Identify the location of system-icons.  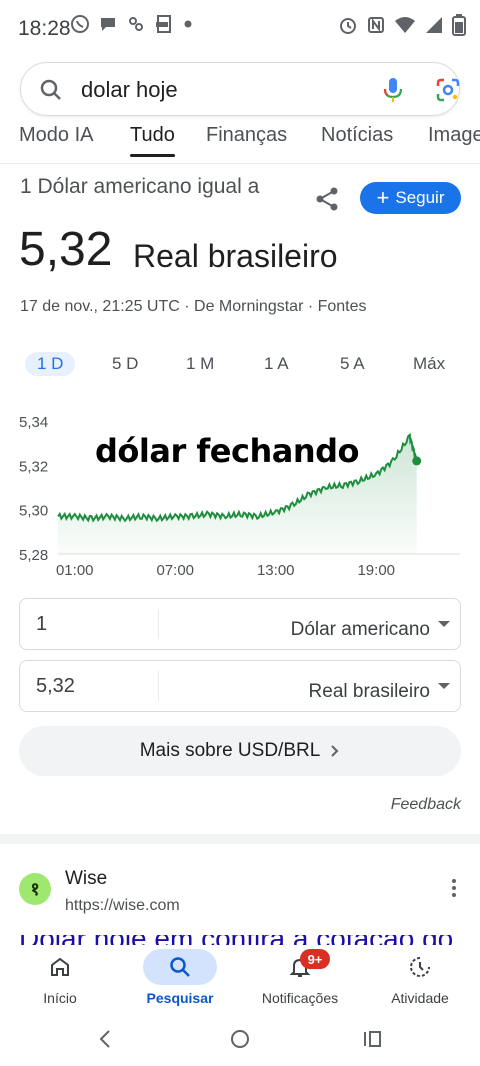
(402, 25).